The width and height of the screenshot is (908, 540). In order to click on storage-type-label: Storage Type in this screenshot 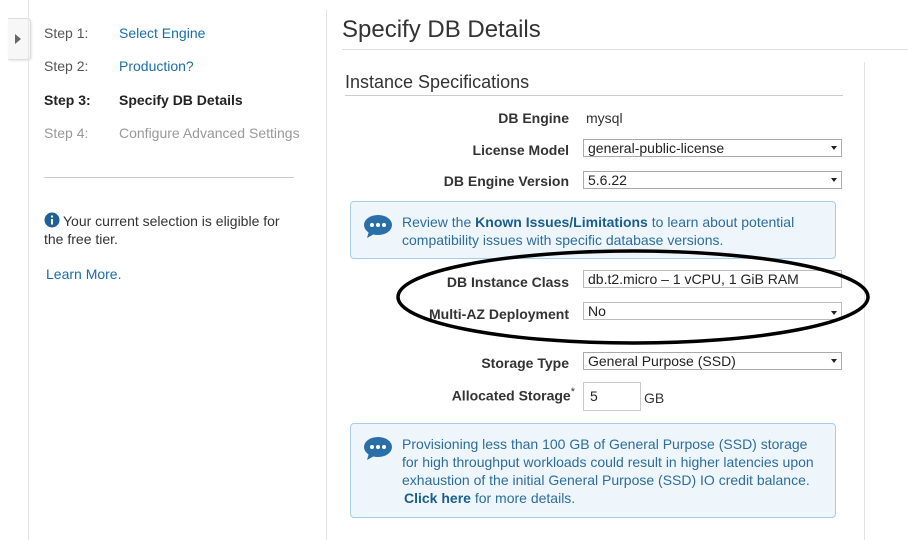, I will do `click(525, 363)`.